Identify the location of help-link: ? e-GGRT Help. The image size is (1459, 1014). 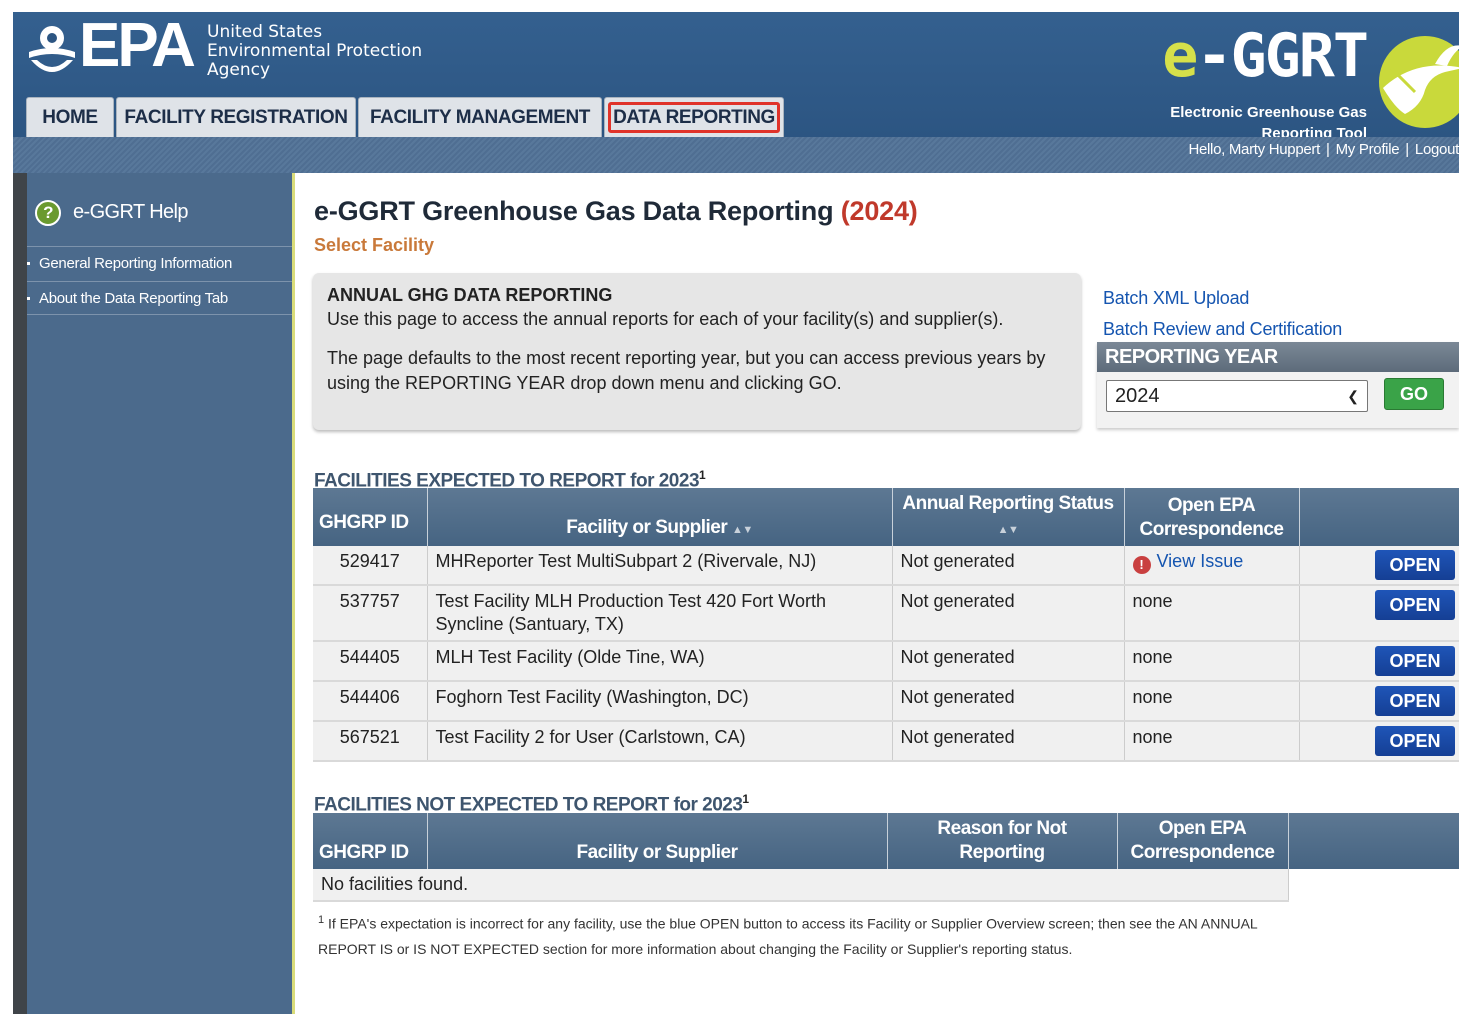
(112, 212).